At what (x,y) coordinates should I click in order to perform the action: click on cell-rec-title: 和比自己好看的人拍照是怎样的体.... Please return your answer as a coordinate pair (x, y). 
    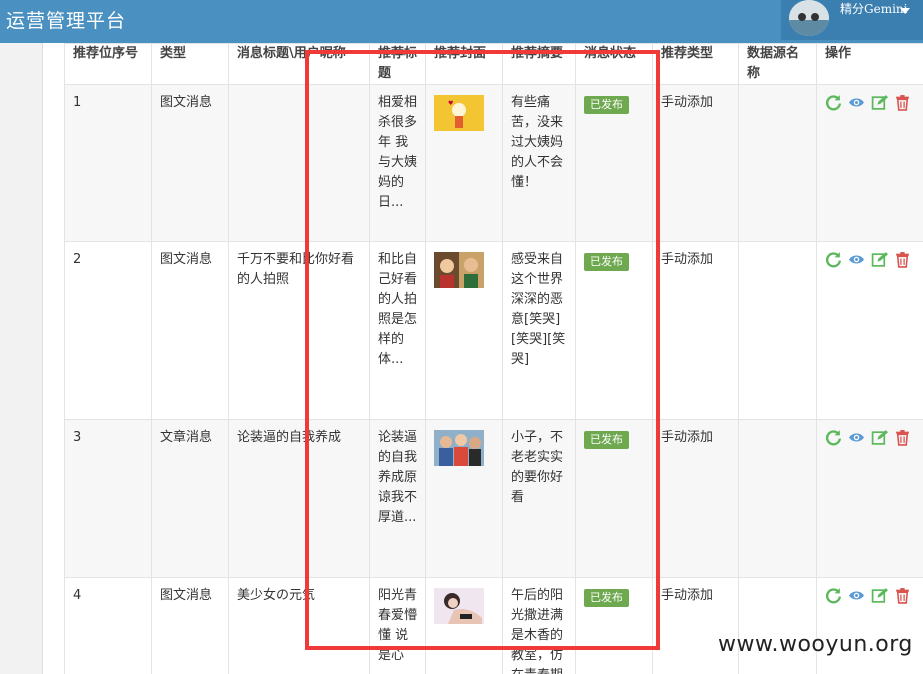
    Looking at the image, I should click on (397, 330).